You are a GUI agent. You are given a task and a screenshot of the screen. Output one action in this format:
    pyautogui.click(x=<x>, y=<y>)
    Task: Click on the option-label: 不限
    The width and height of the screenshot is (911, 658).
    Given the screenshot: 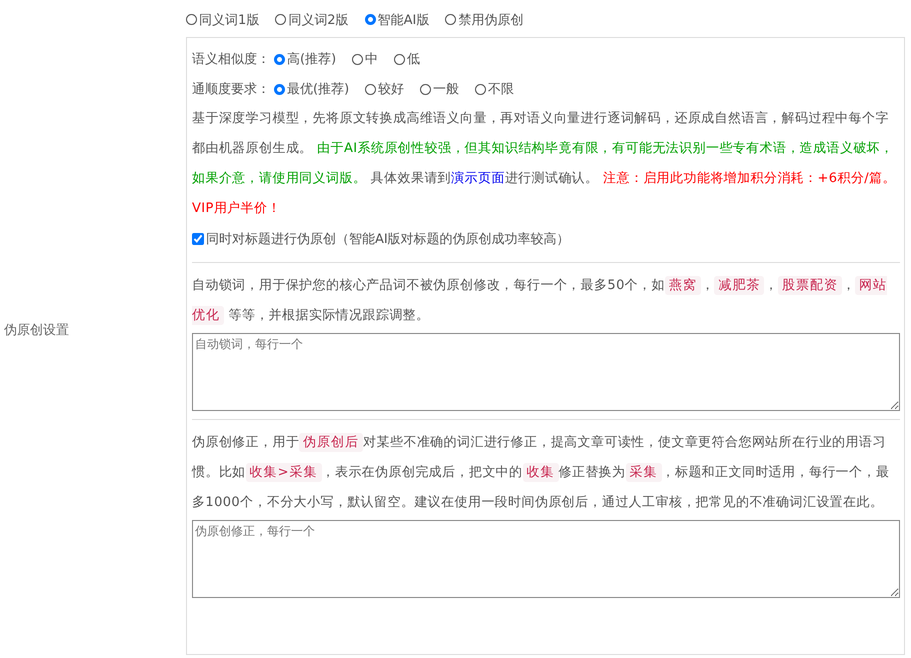 What is the action you would take?
    pyautogui.click(x=501, y=89)
    